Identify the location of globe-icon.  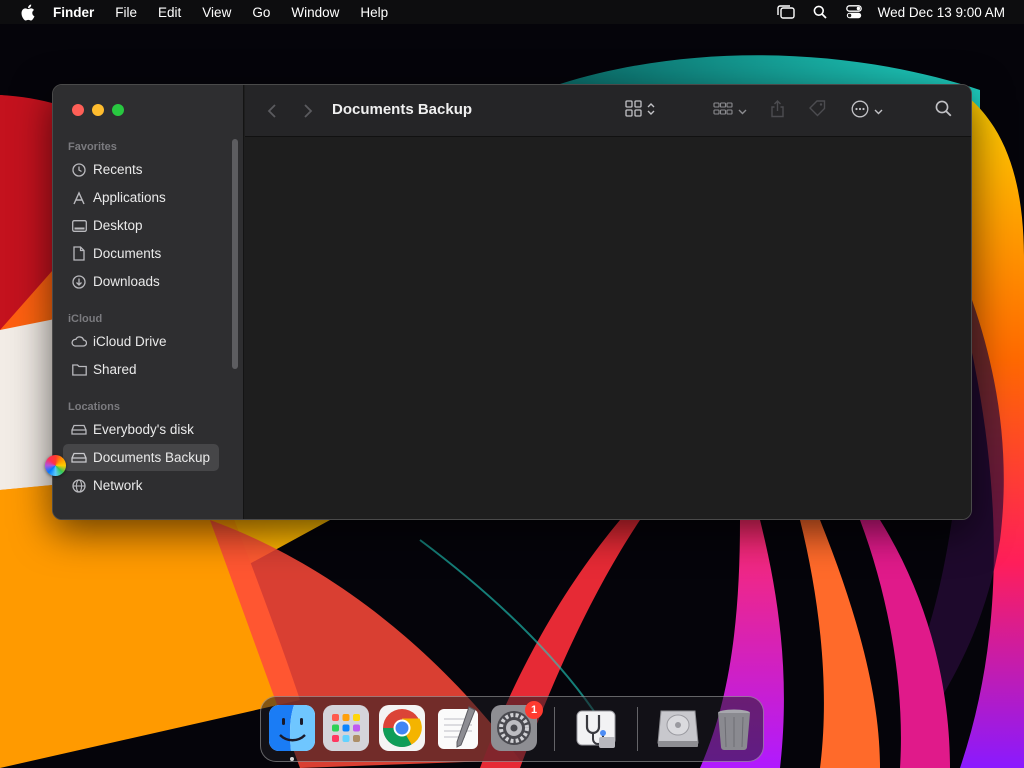
(79, 486).